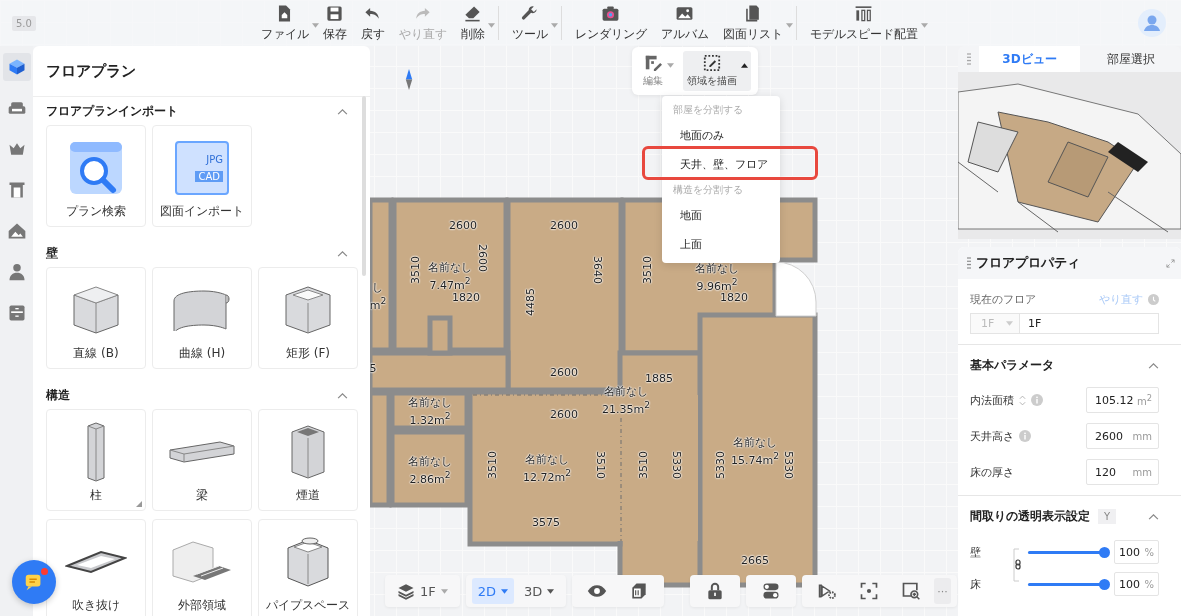 The image size is (1181, 616). Describe the element at coordinates (472, 23) in the screenshot. I see `toolbar-button: 削除` at that location.